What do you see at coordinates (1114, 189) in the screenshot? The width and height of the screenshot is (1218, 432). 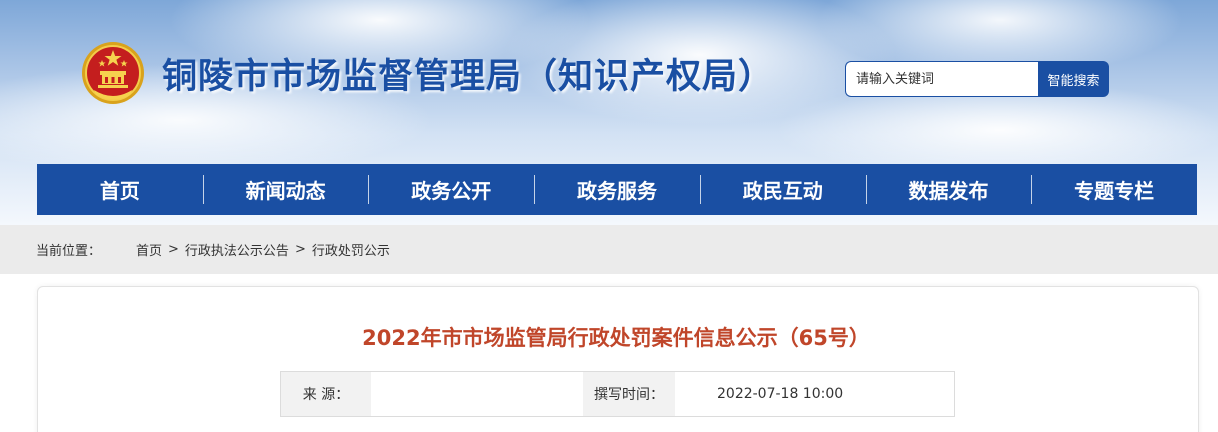 I see `nav-item-special-topics: 专题专栏` at bounding box center [1114, 189].